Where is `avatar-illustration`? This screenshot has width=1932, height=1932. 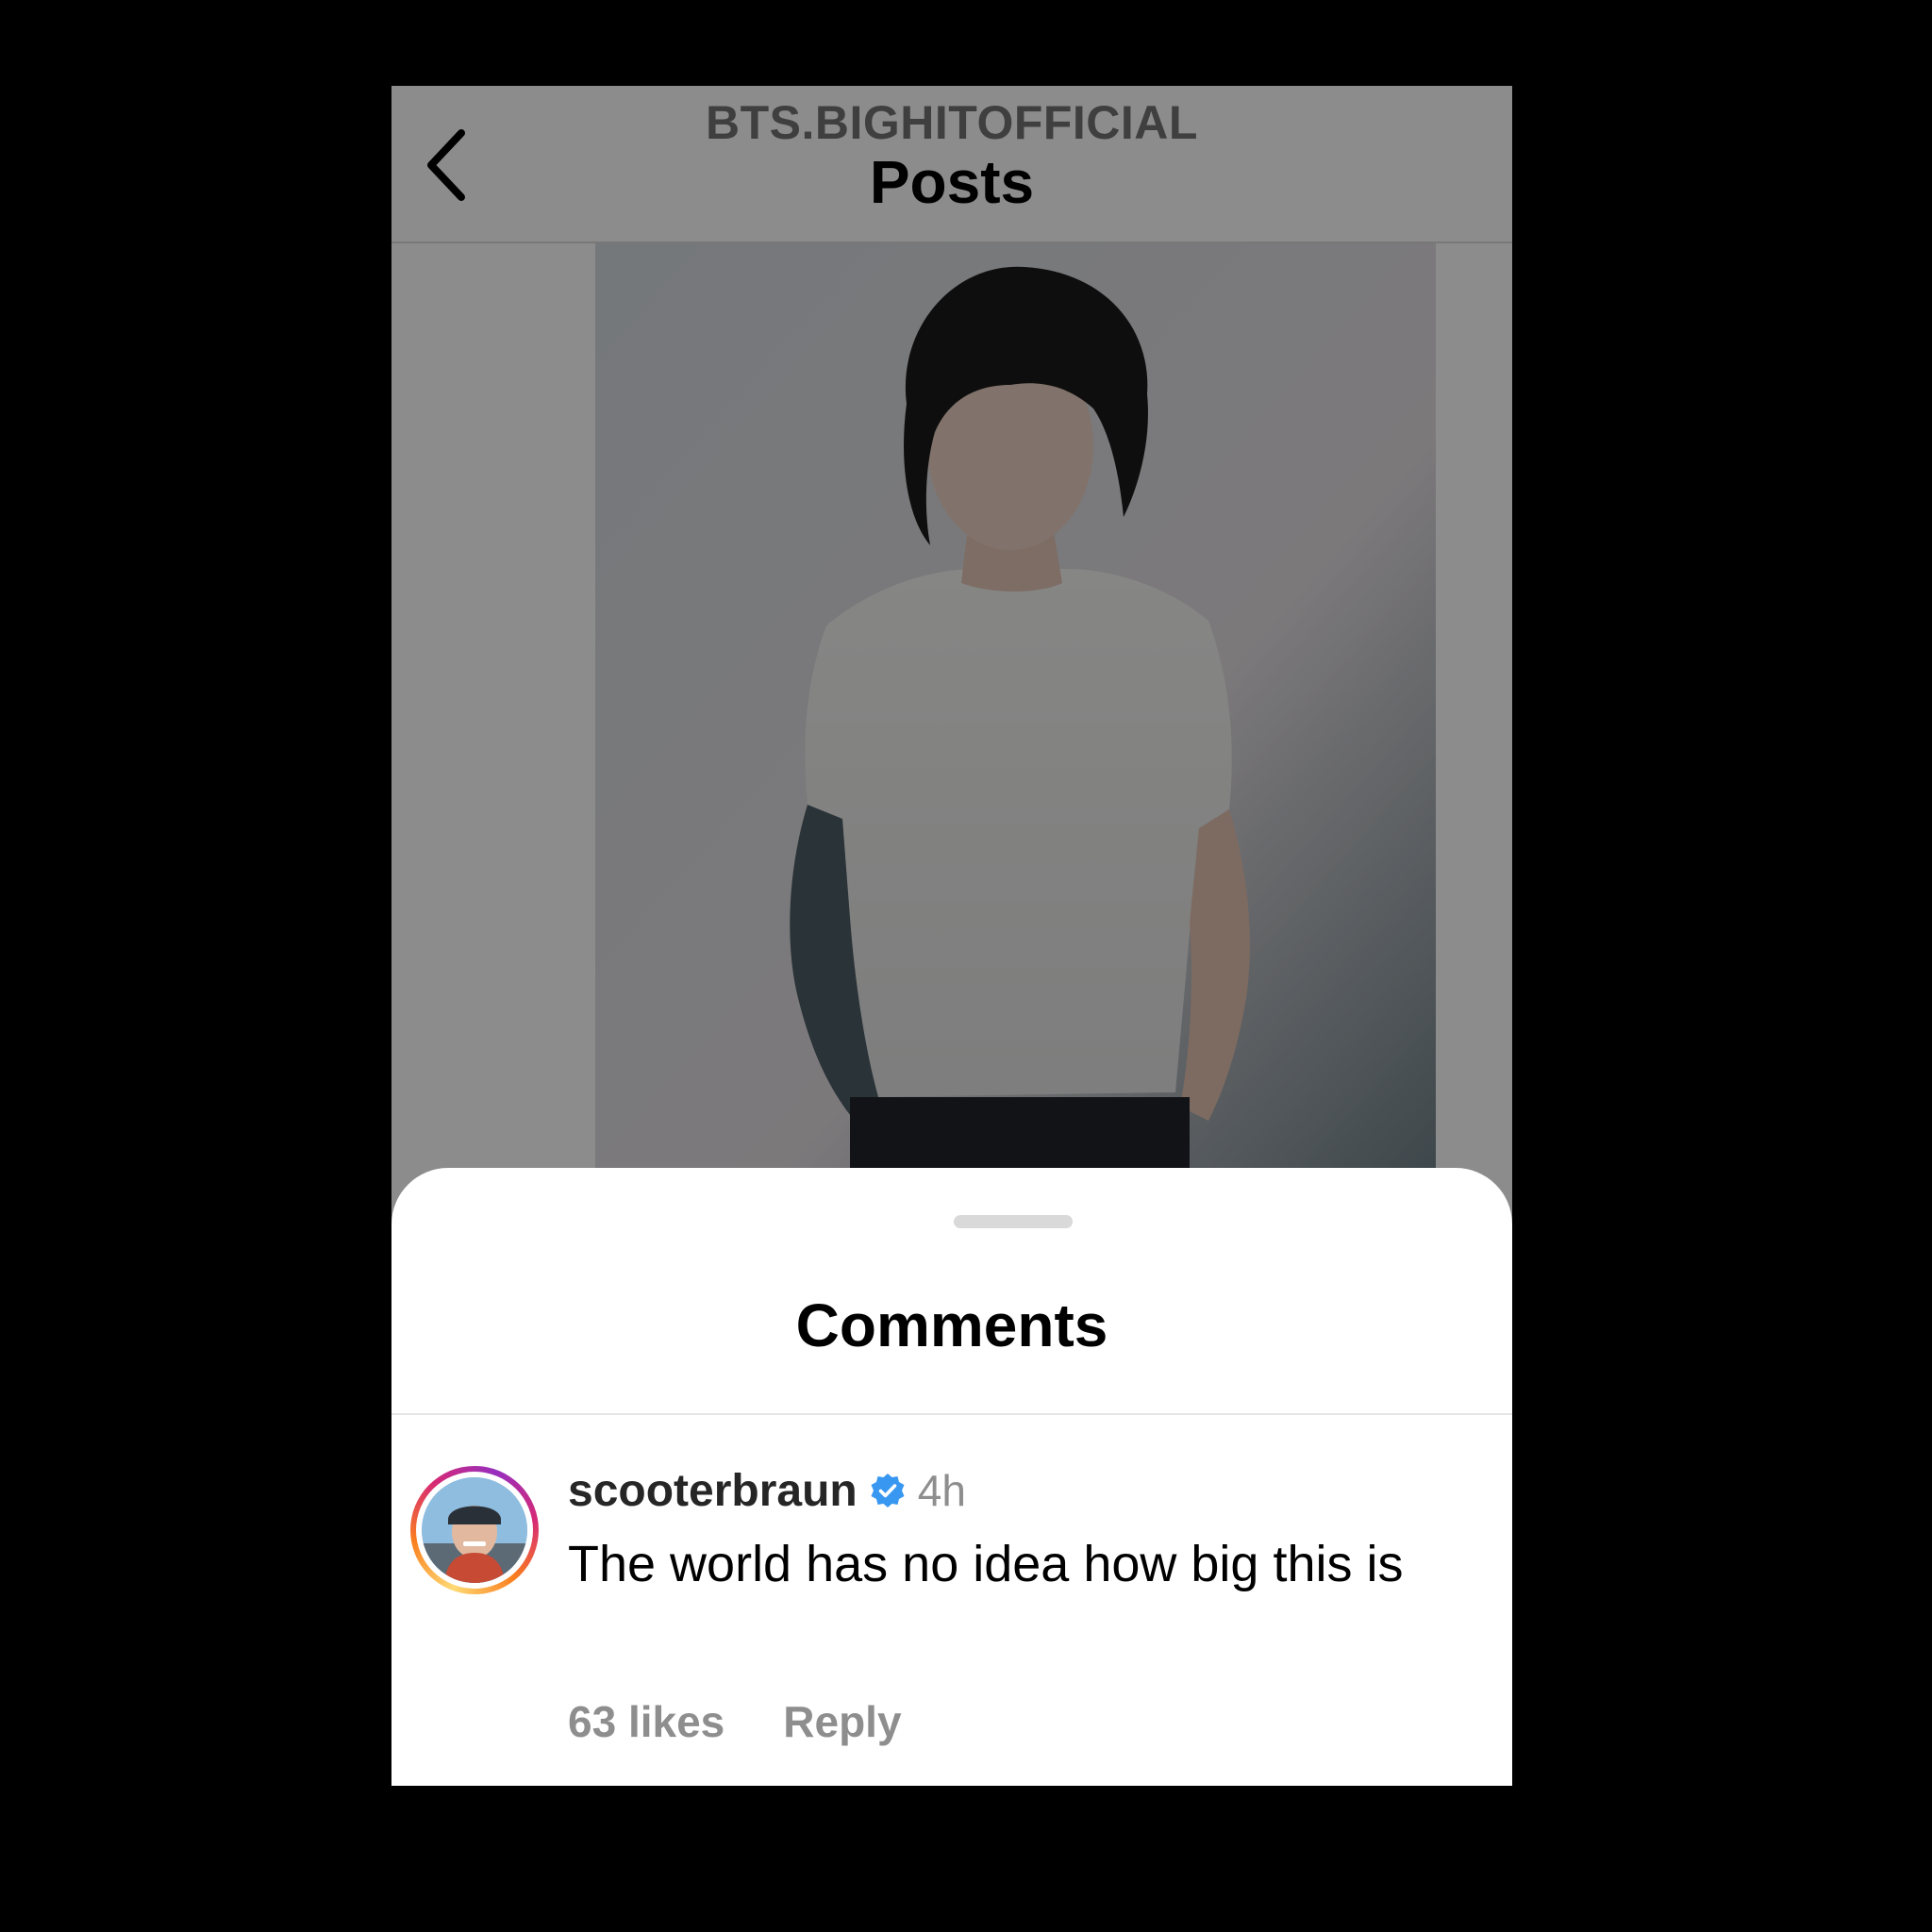
avatar-illustration is located at coordinates (475, 1530).